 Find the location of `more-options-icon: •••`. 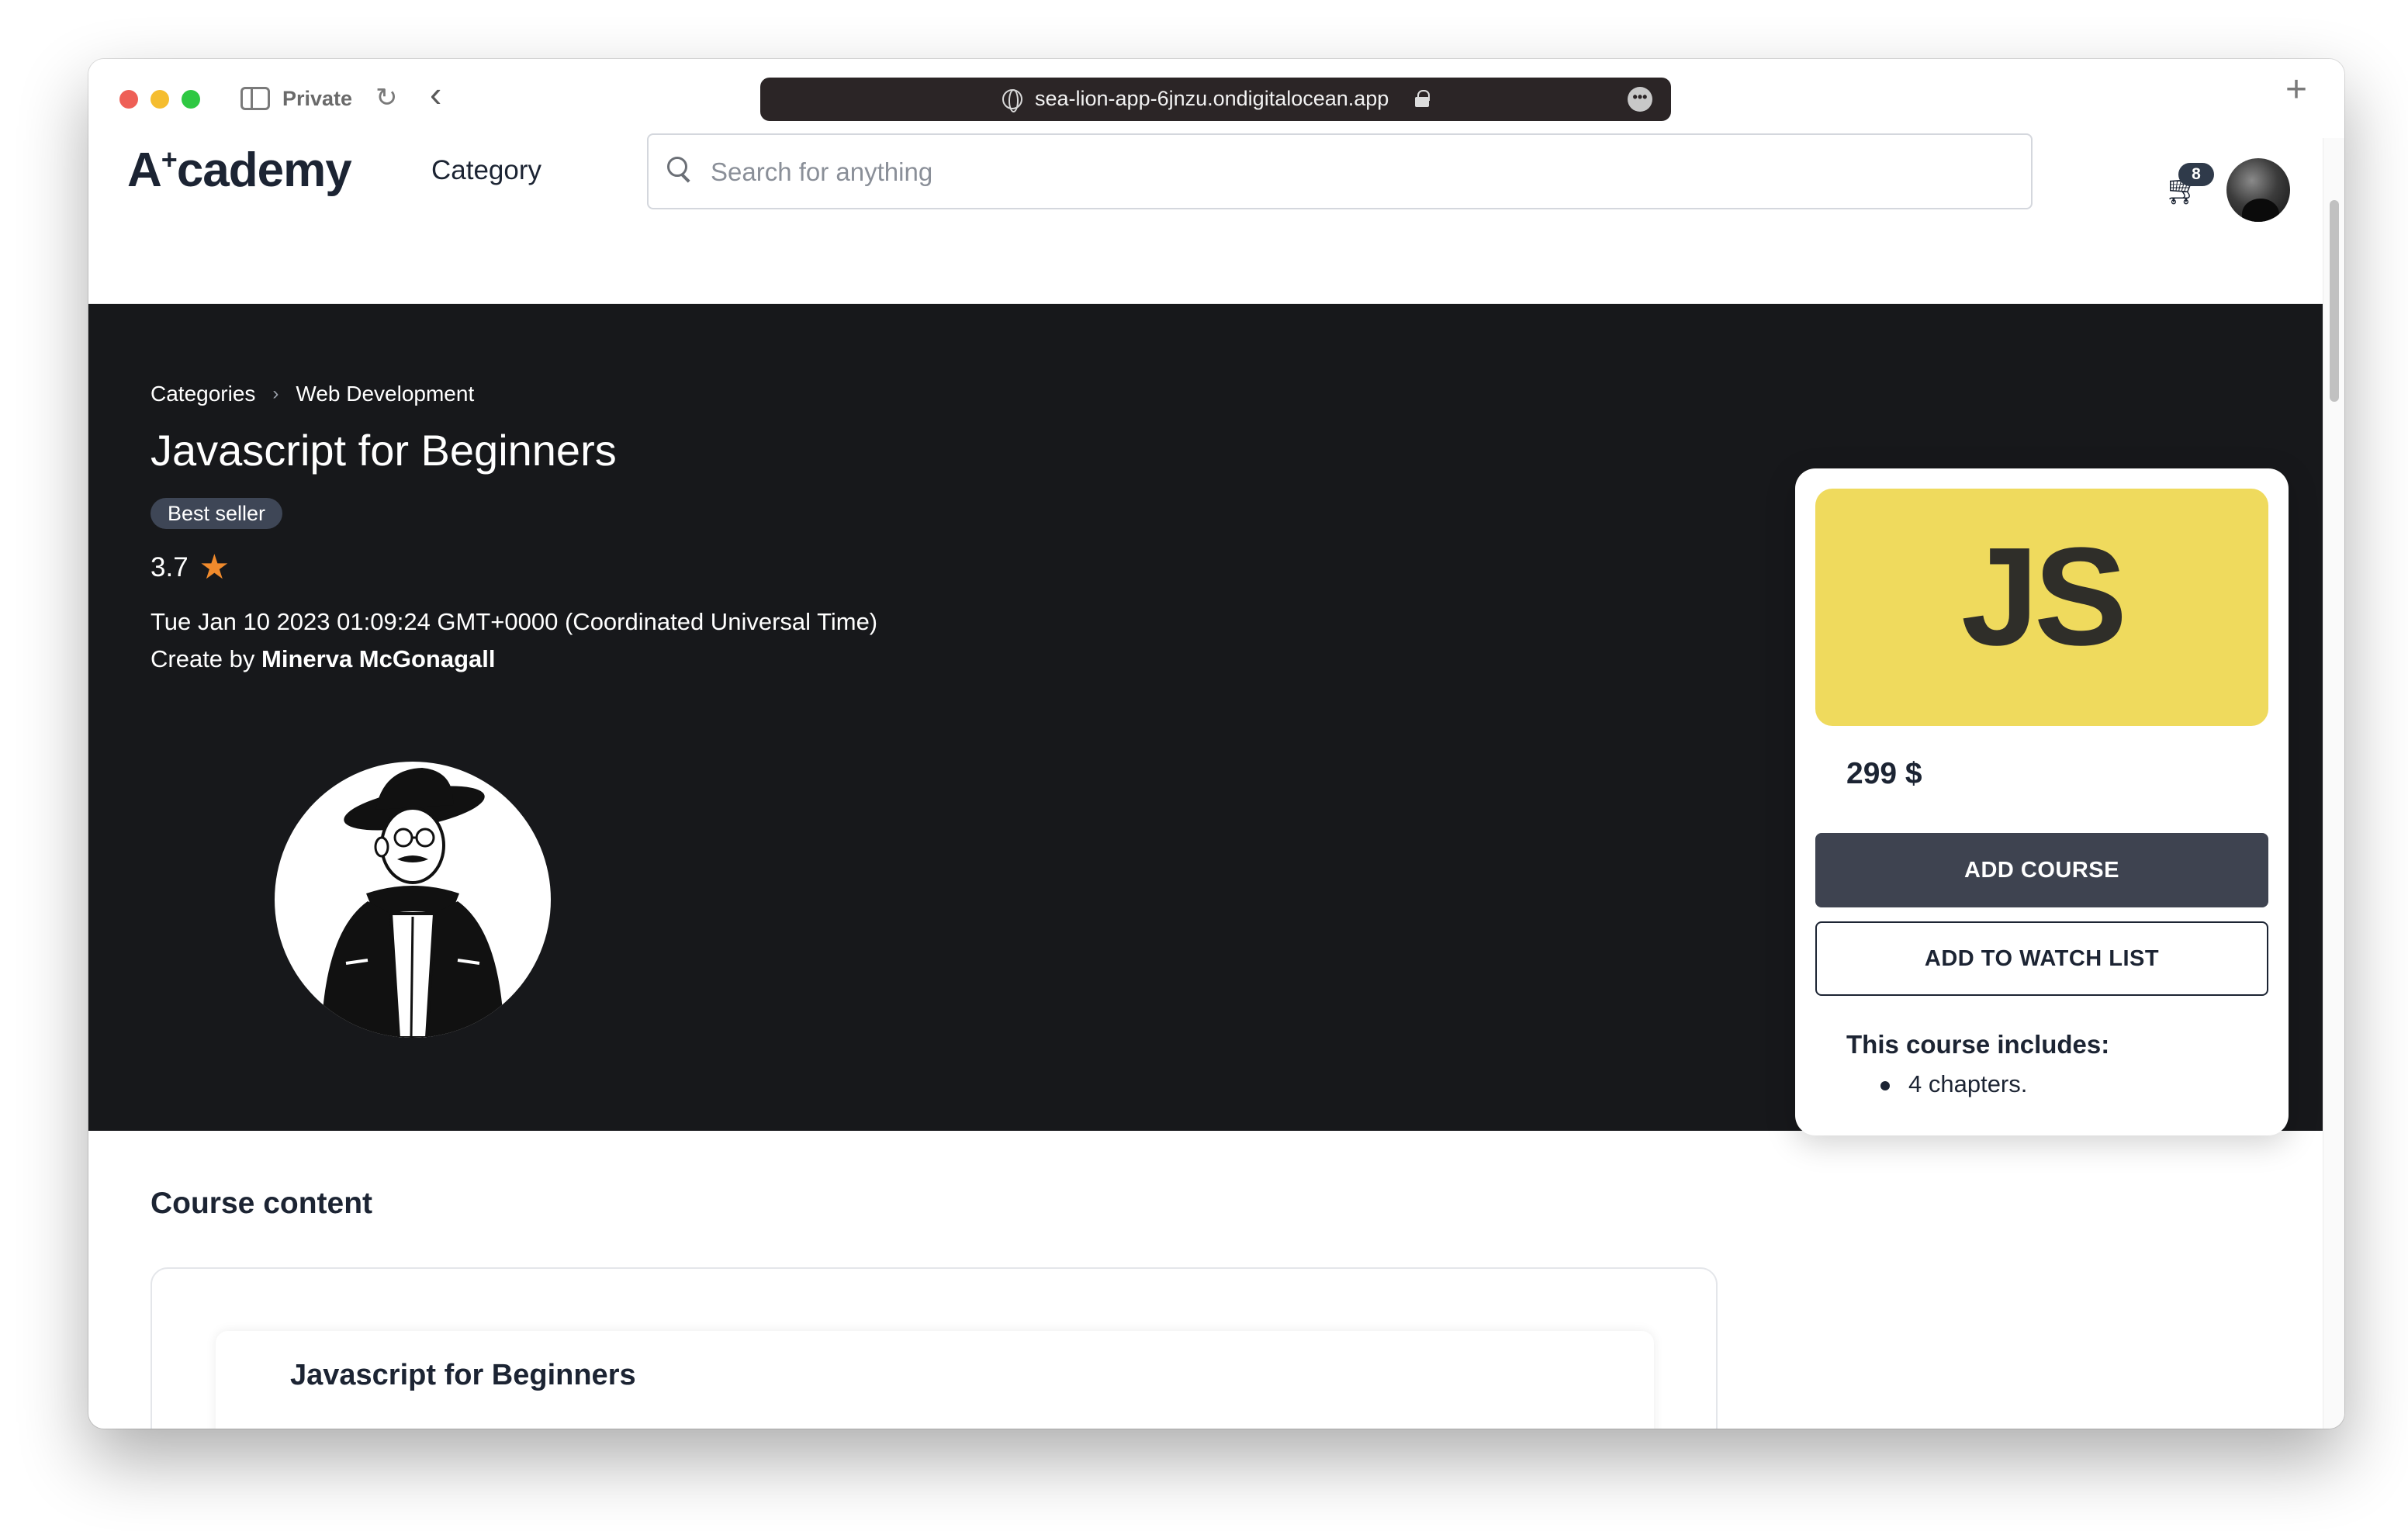

more-options-icon: ••• is located at coordinates (1640, 99).